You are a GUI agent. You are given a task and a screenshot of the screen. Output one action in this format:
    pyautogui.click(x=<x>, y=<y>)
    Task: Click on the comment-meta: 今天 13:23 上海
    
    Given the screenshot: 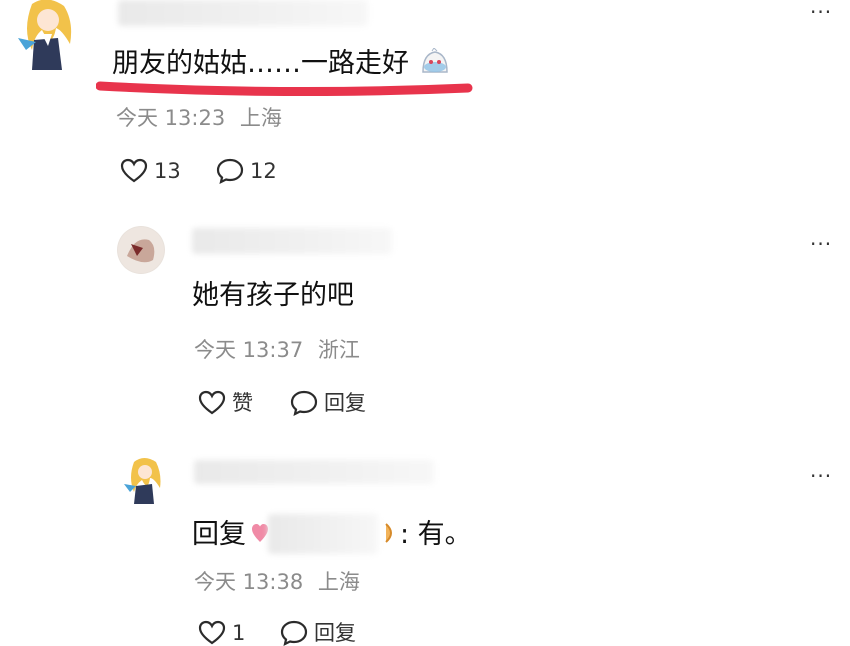 What is the action you would take?
    pyautogui.click(x=199, y=118)
    